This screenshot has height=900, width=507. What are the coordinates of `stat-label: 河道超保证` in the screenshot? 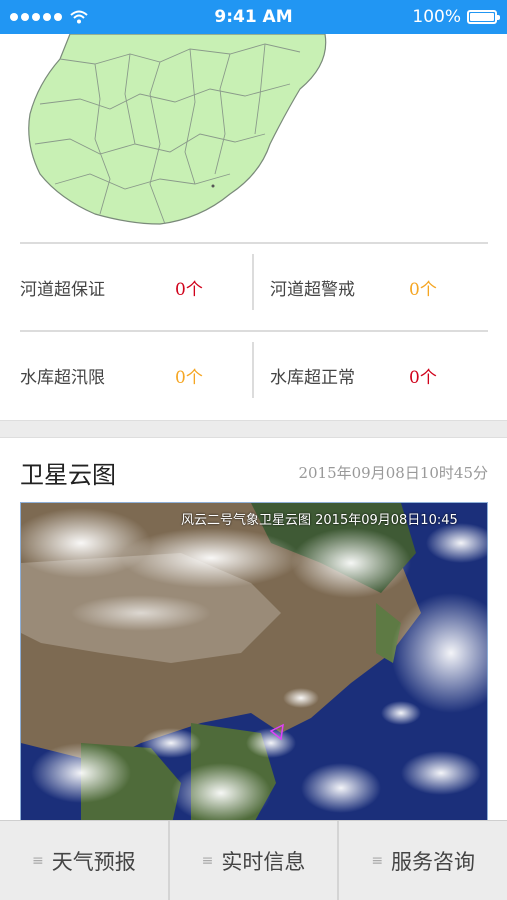 It's located at (62, 289).